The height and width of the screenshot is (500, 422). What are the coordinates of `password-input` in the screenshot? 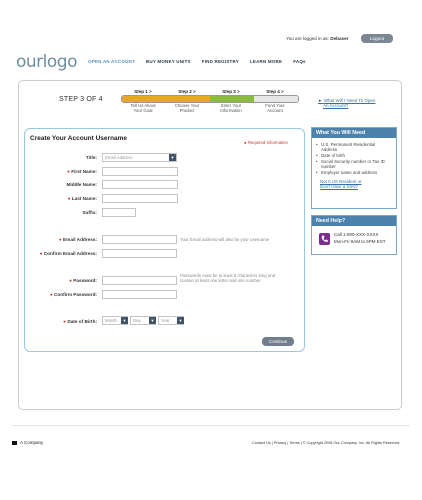 It's located at (139, 280).